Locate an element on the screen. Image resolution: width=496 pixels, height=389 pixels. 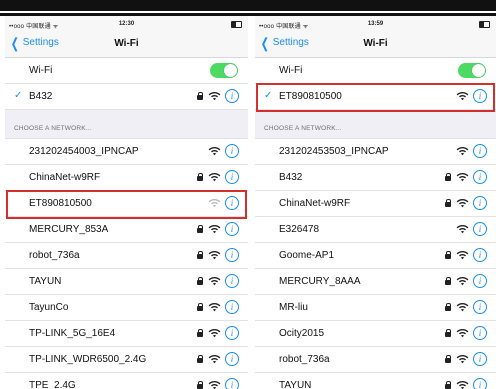
network-row: TP-LINK_WDR6500_2.4G i is located at coordinates (126, 360).